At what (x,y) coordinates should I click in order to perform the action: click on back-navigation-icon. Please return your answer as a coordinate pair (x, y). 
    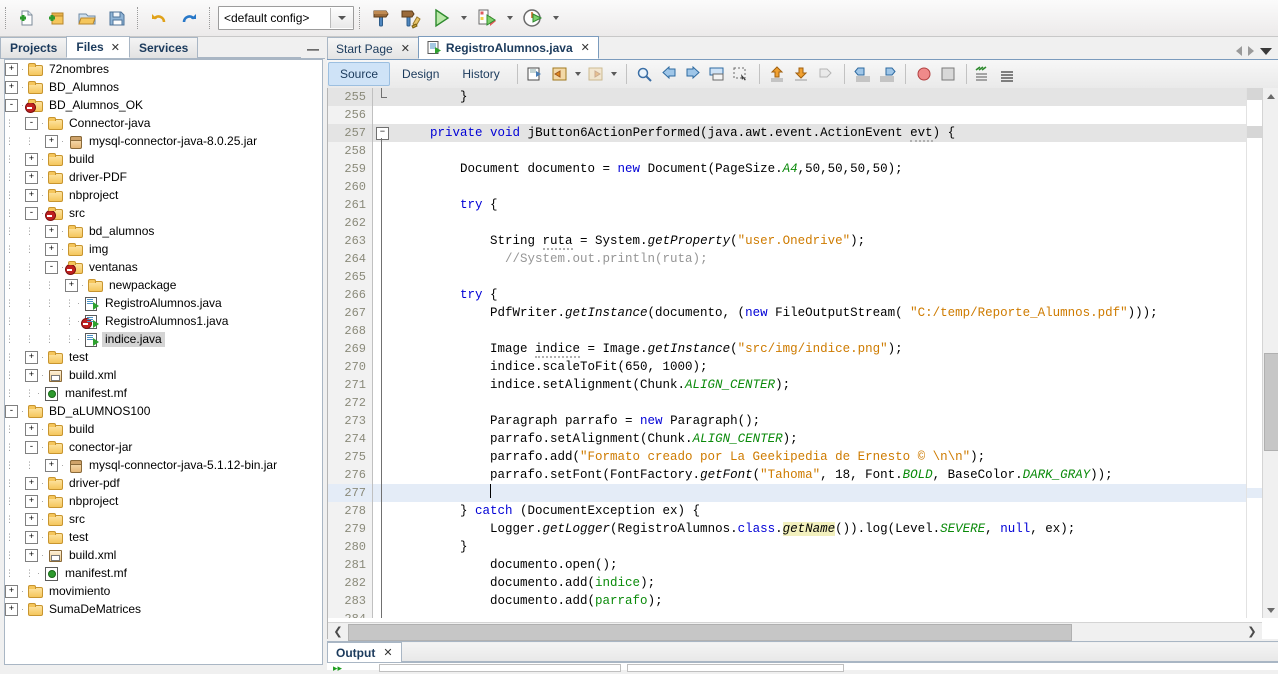
    Looking at the image, I should click on (560, 74).